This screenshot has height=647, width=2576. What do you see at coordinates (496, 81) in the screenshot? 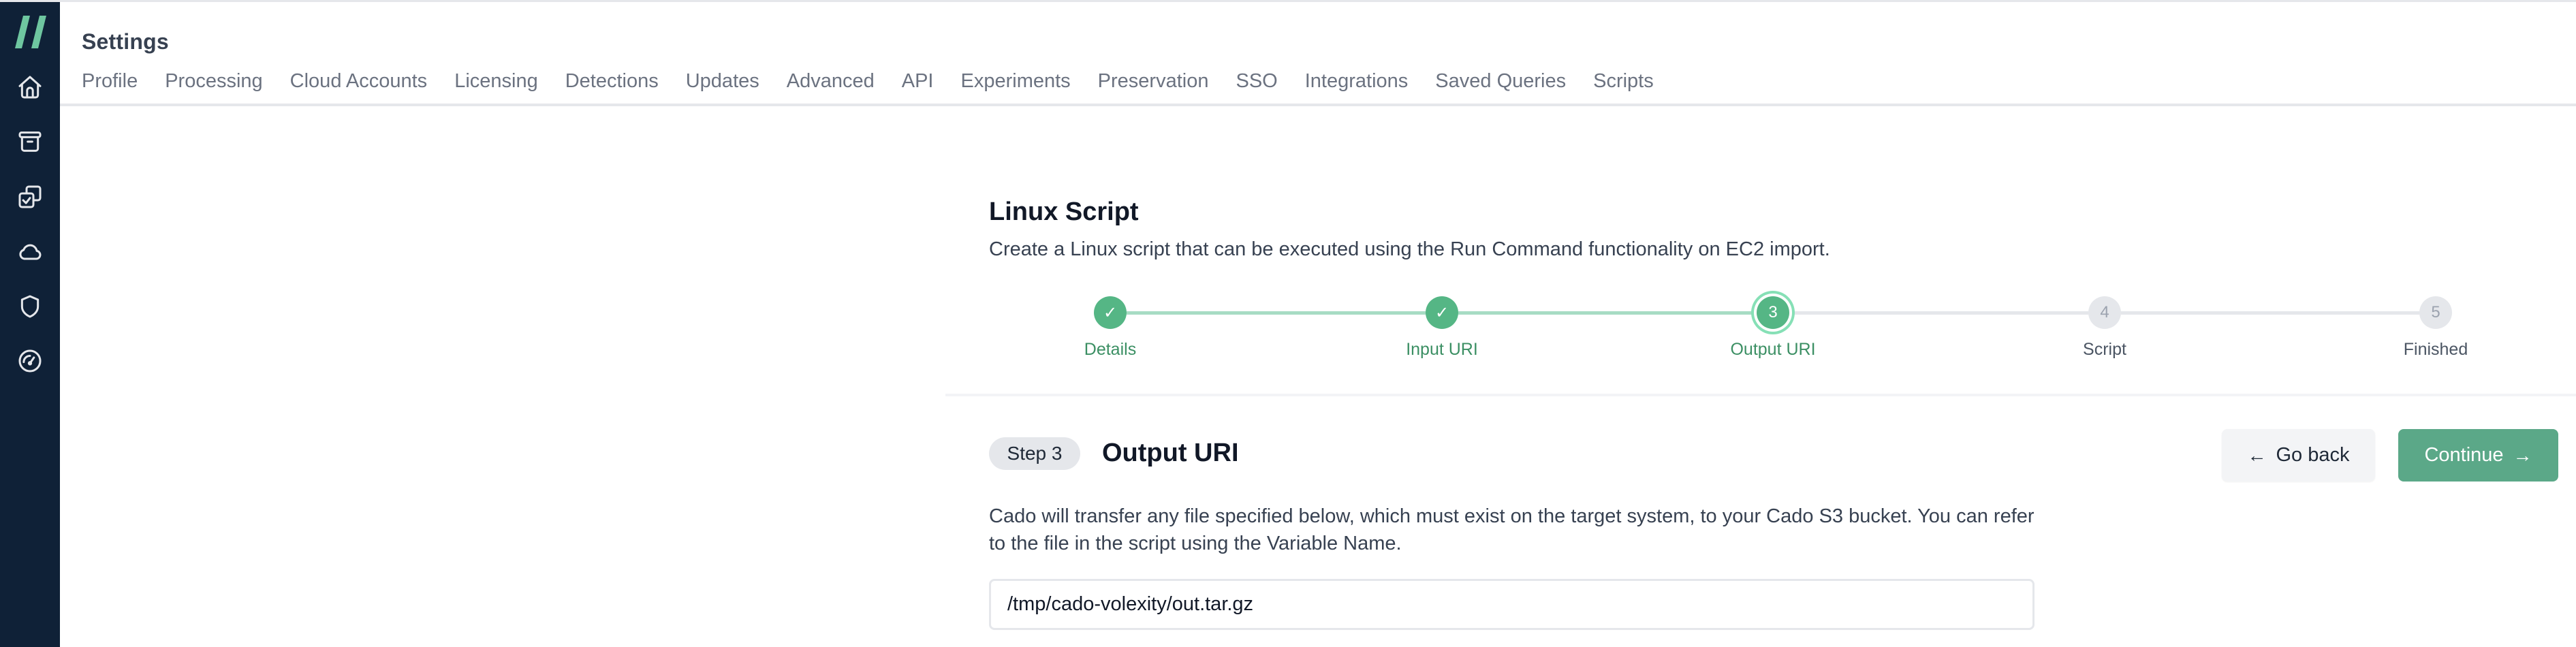
I see `tab-licensing: Licensing` at bounding box center [496, 81].